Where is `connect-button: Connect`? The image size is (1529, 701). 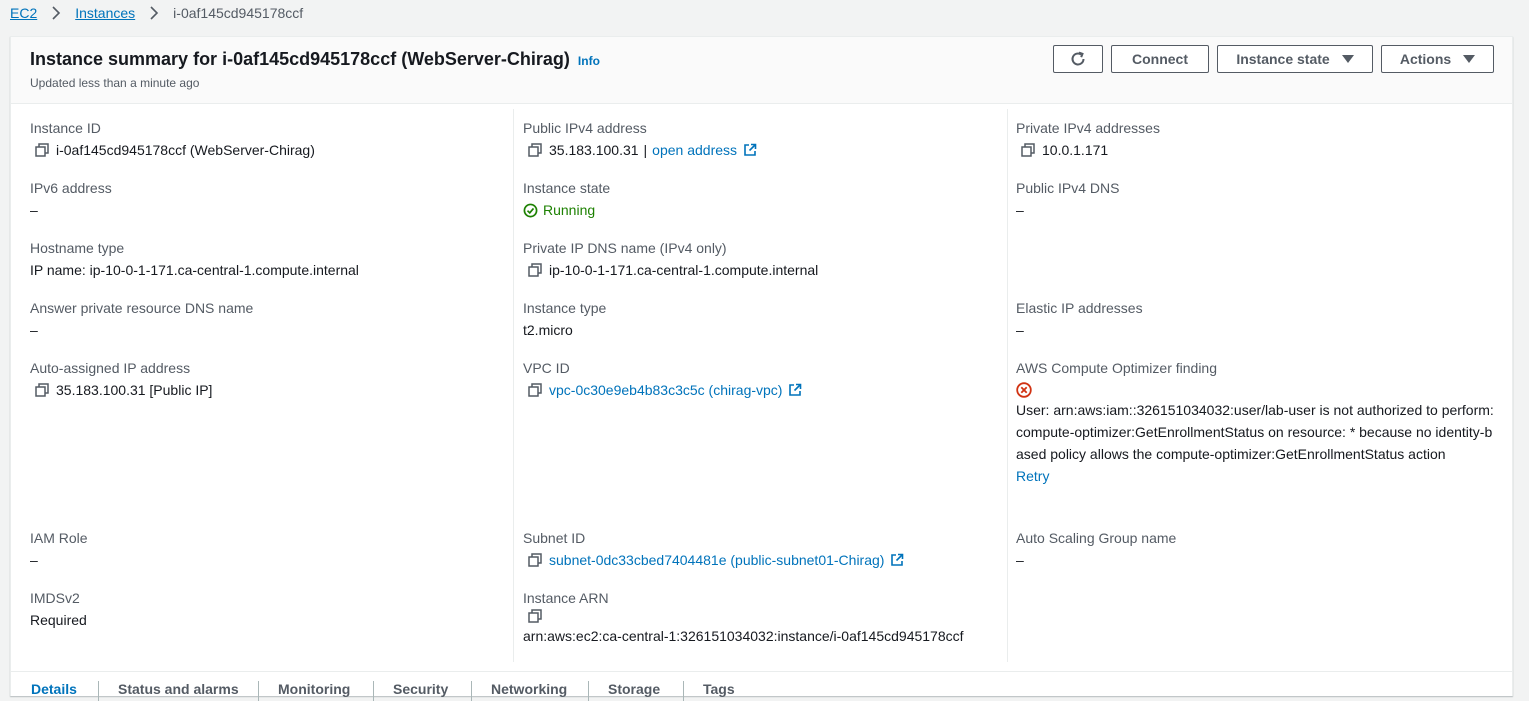
connect-button: Connect is located at coordinates (1160, 59).